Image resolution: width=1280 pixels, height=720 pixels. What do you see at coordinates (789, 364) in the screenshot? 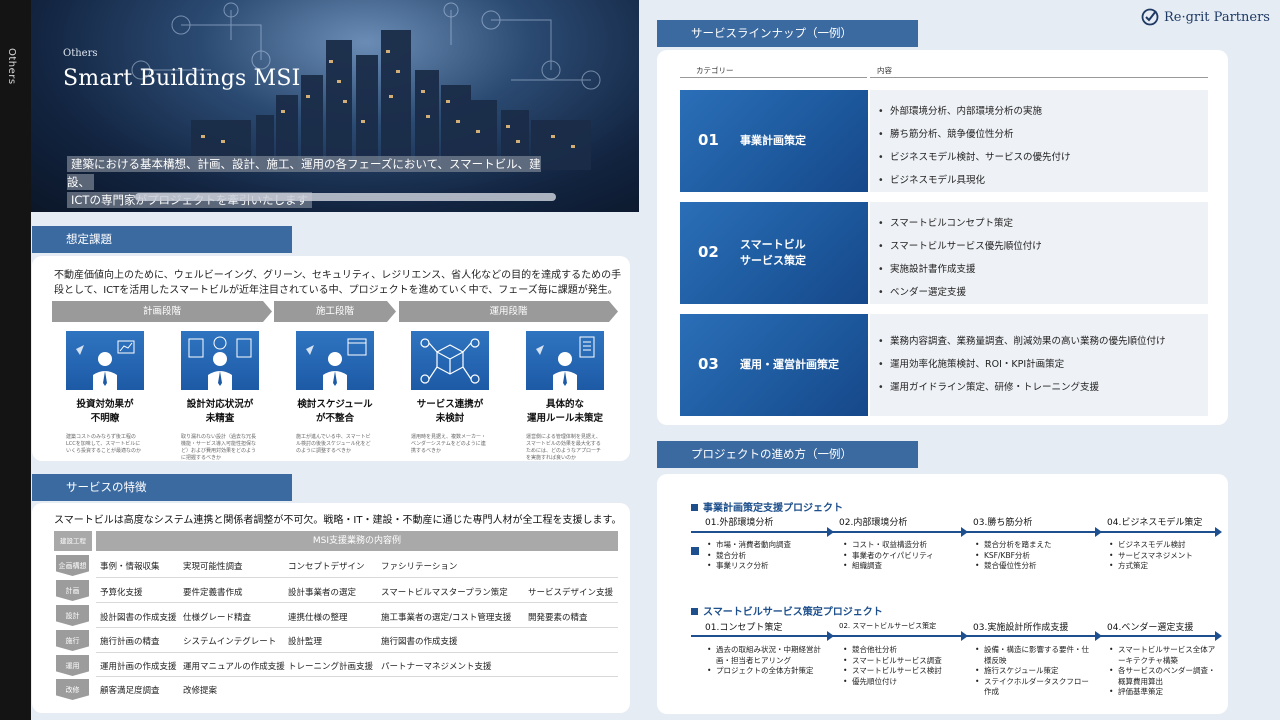
I see `category-label: 運用・運営計画策定` at bounding box center [789, 364].